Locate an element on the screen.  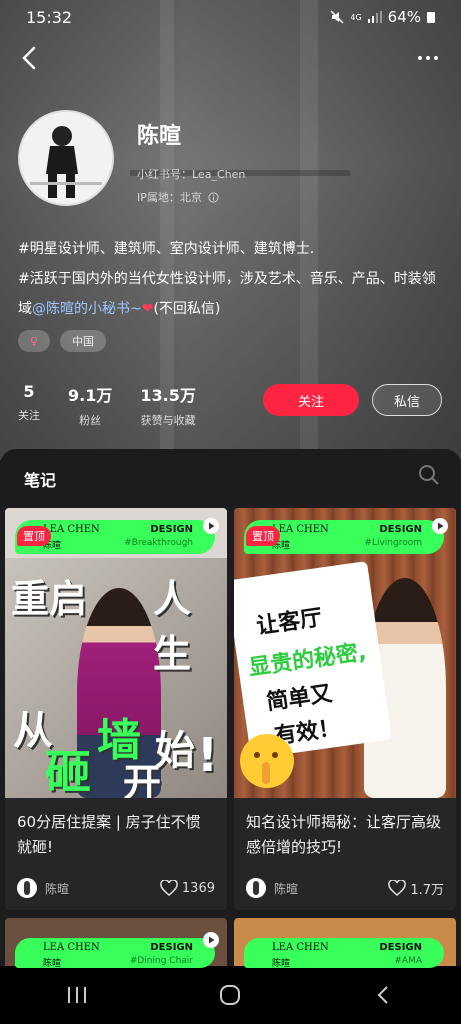
mute-icon is located at coordinates (337, 17).